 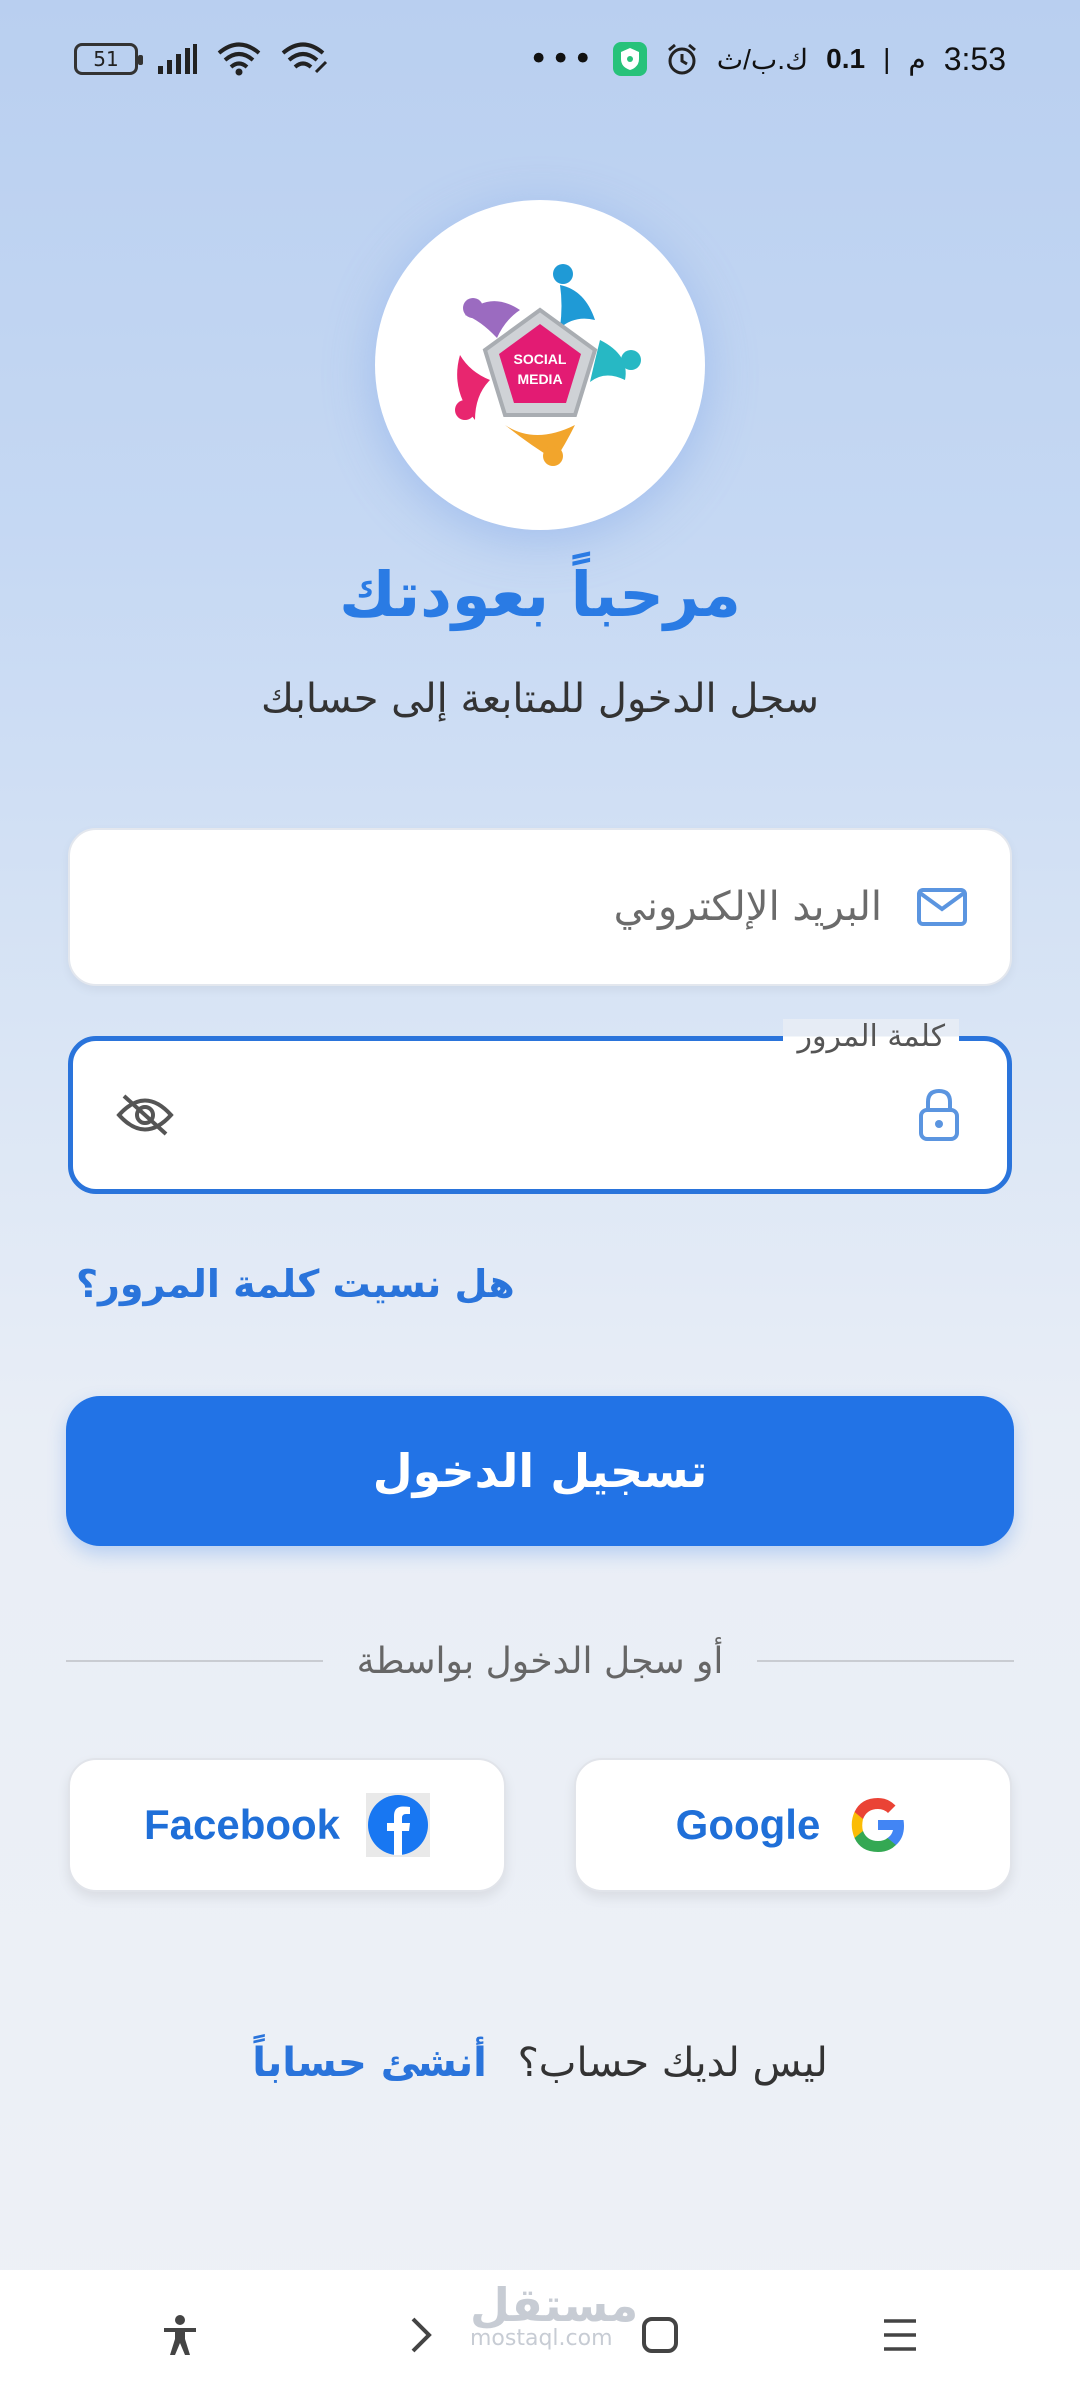 What do you see at coordinates (539, 379) in the screenshot?
I see `svg-text: MEDIA` at bounding box center [539, 379].